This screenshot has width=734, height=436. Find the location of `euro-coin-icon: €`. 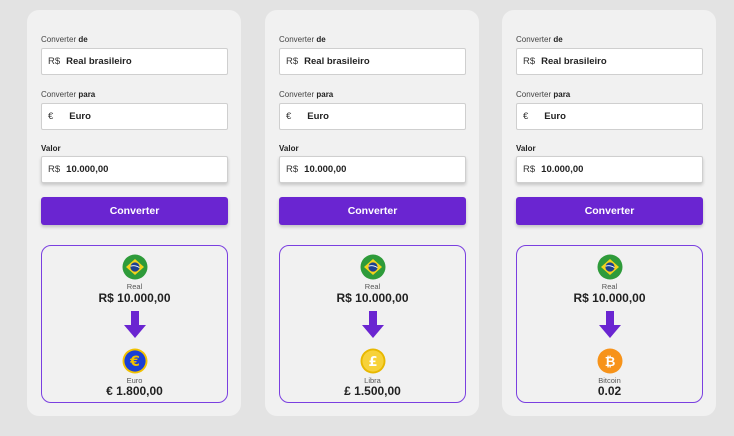

euro-coin-icon: € is located at coordinates (135, 361).